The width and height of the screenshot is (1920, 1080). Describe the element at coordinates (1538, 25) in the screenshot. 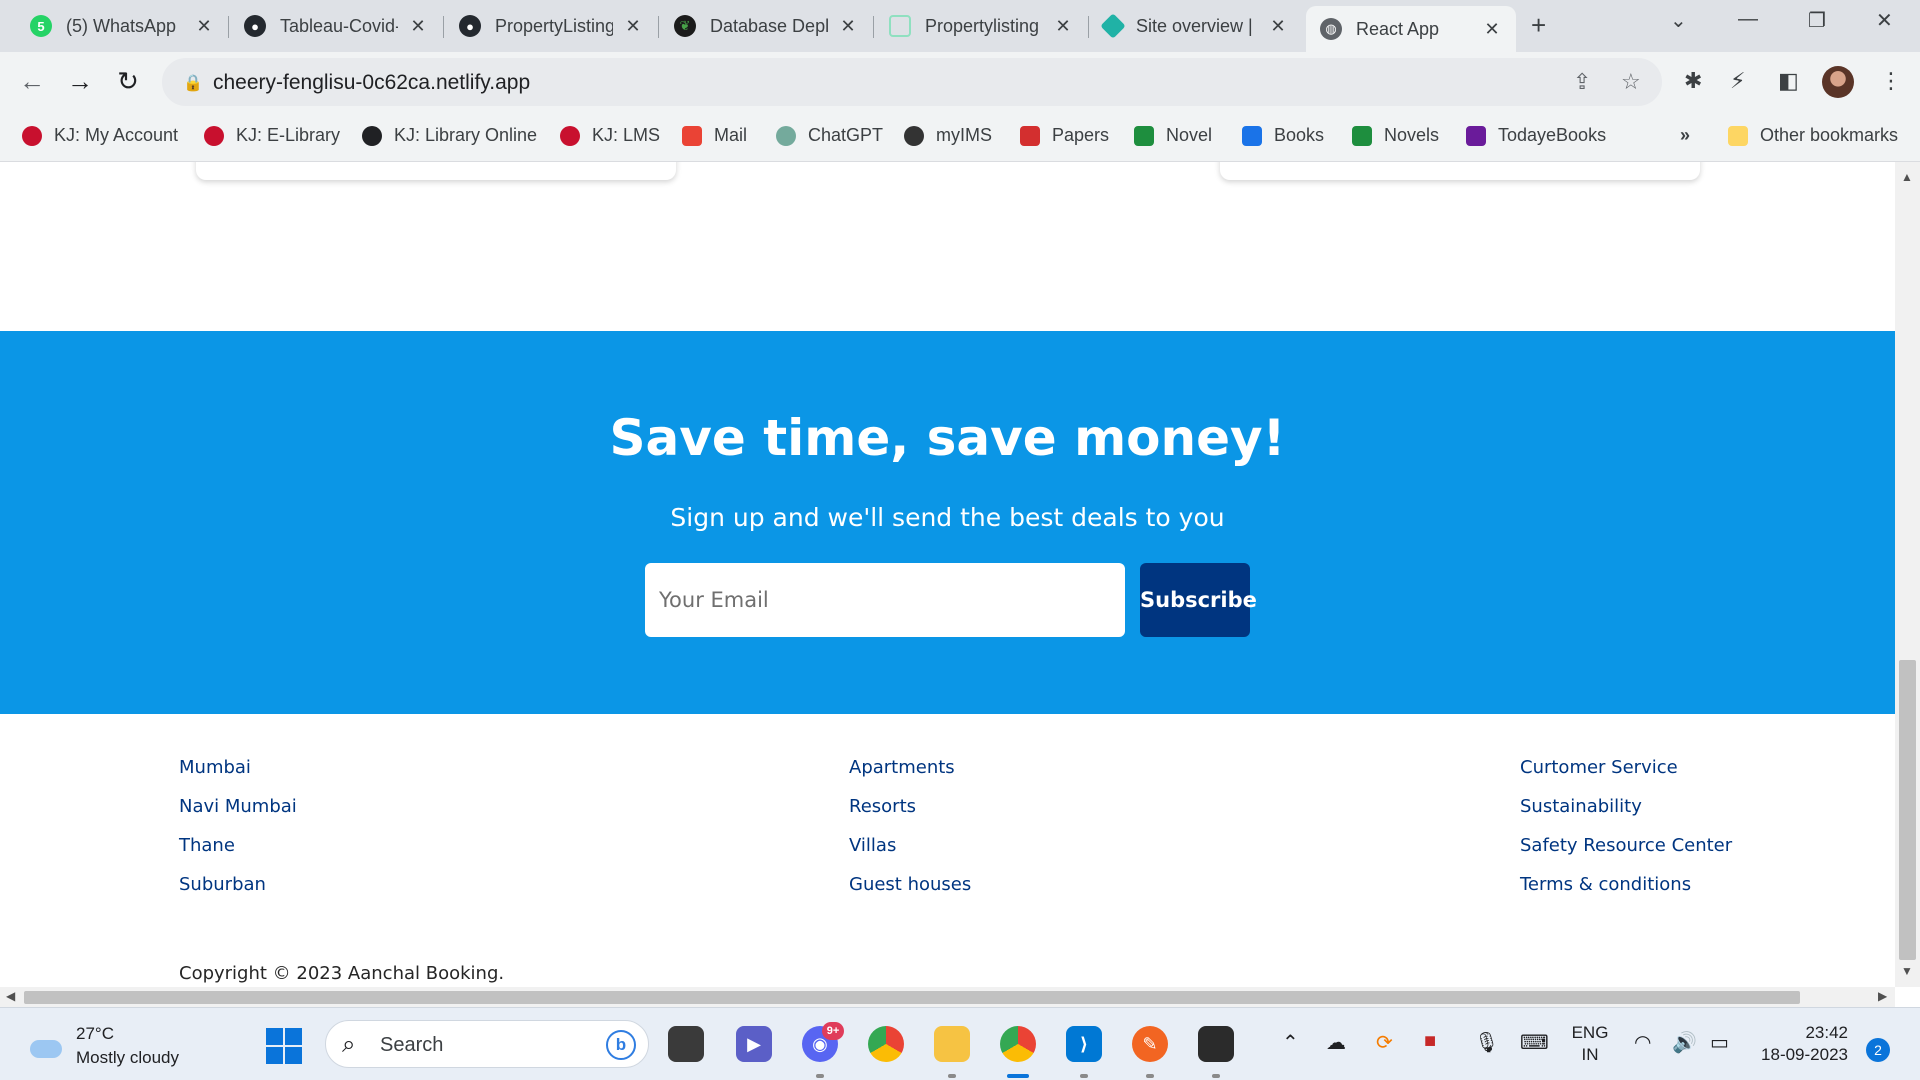

I see `new-tab-button: +` at that location.